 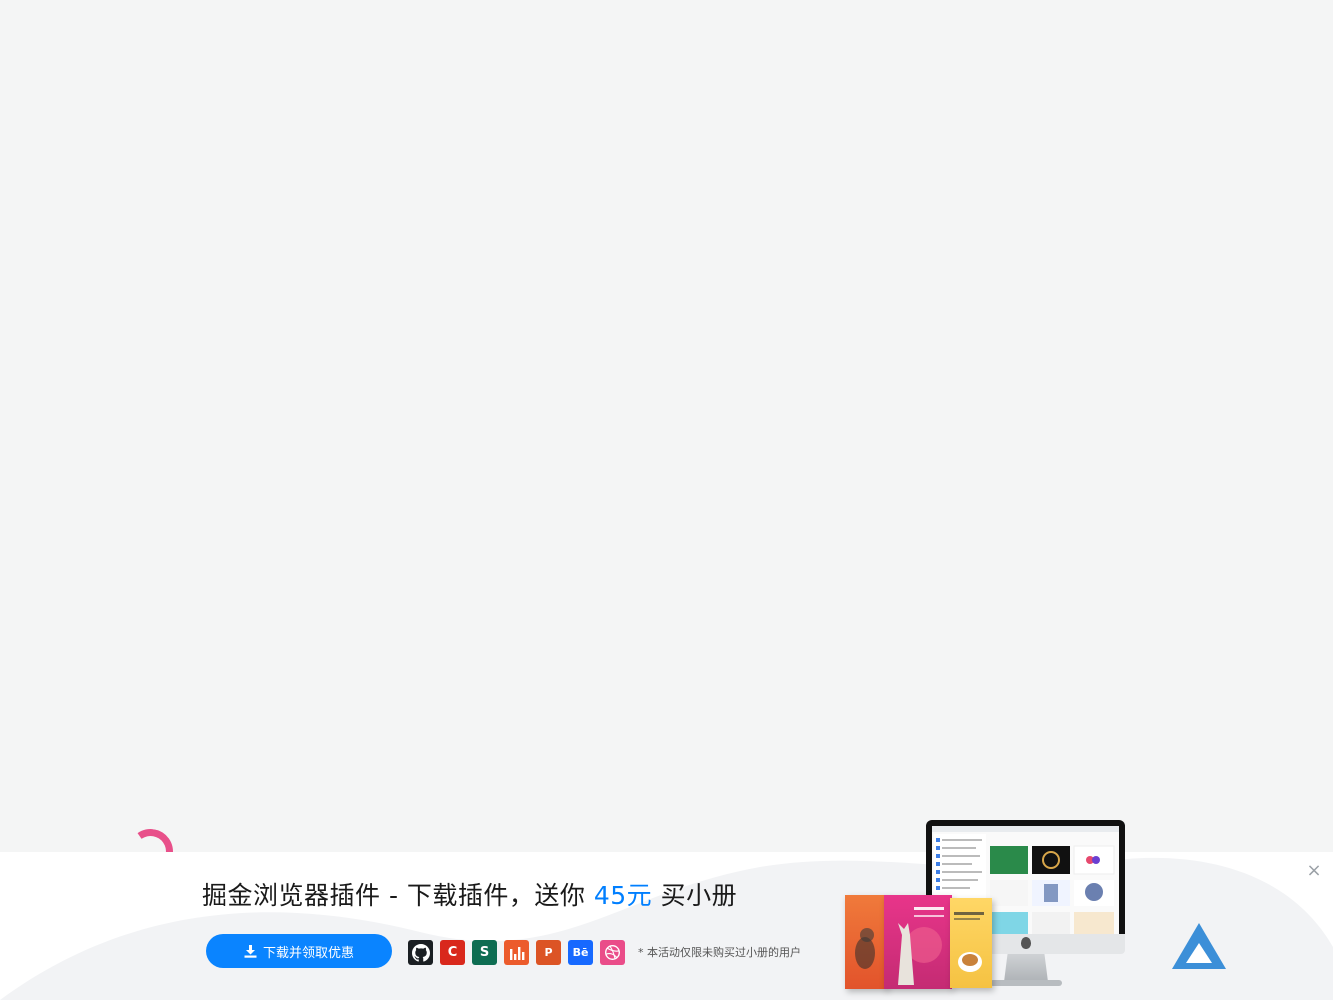 What do you see at coordinates (484, 952) in the screenshot?
I see `segmentfault-icon: S` at bounding box center [484, 952].